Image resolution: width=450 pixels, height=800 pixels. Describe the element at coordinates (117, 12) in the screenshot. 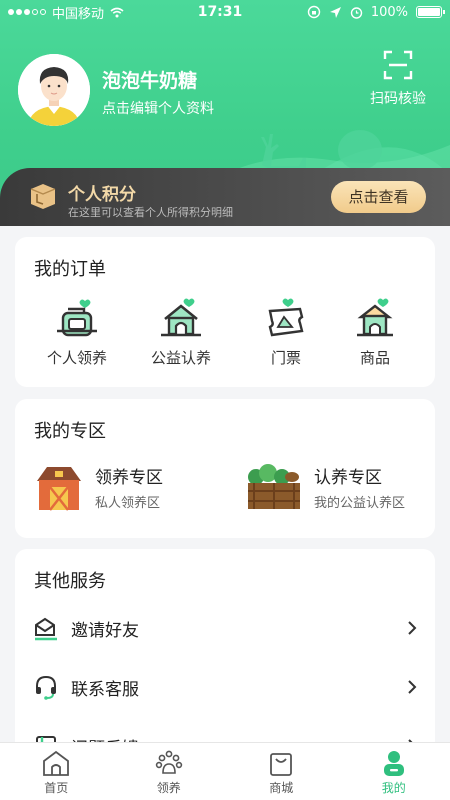

I see `wifi-icon` at that location.